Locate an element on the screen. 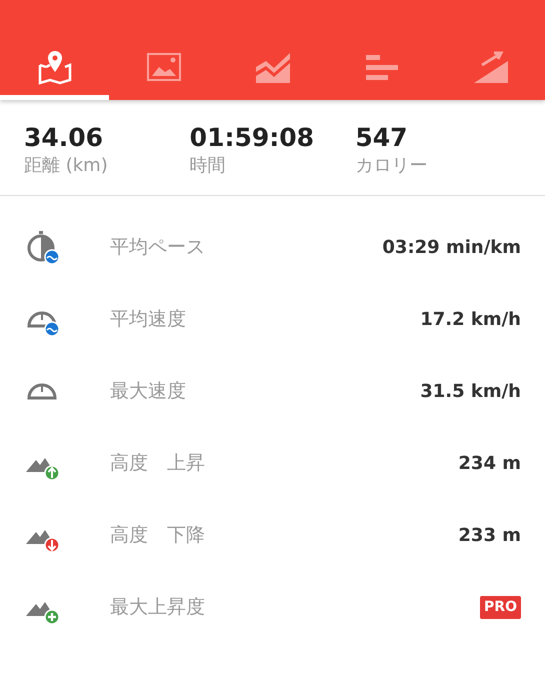 This screenshot has height=700, width=545. stat-value: 547 is located at coordinates (382, 138).